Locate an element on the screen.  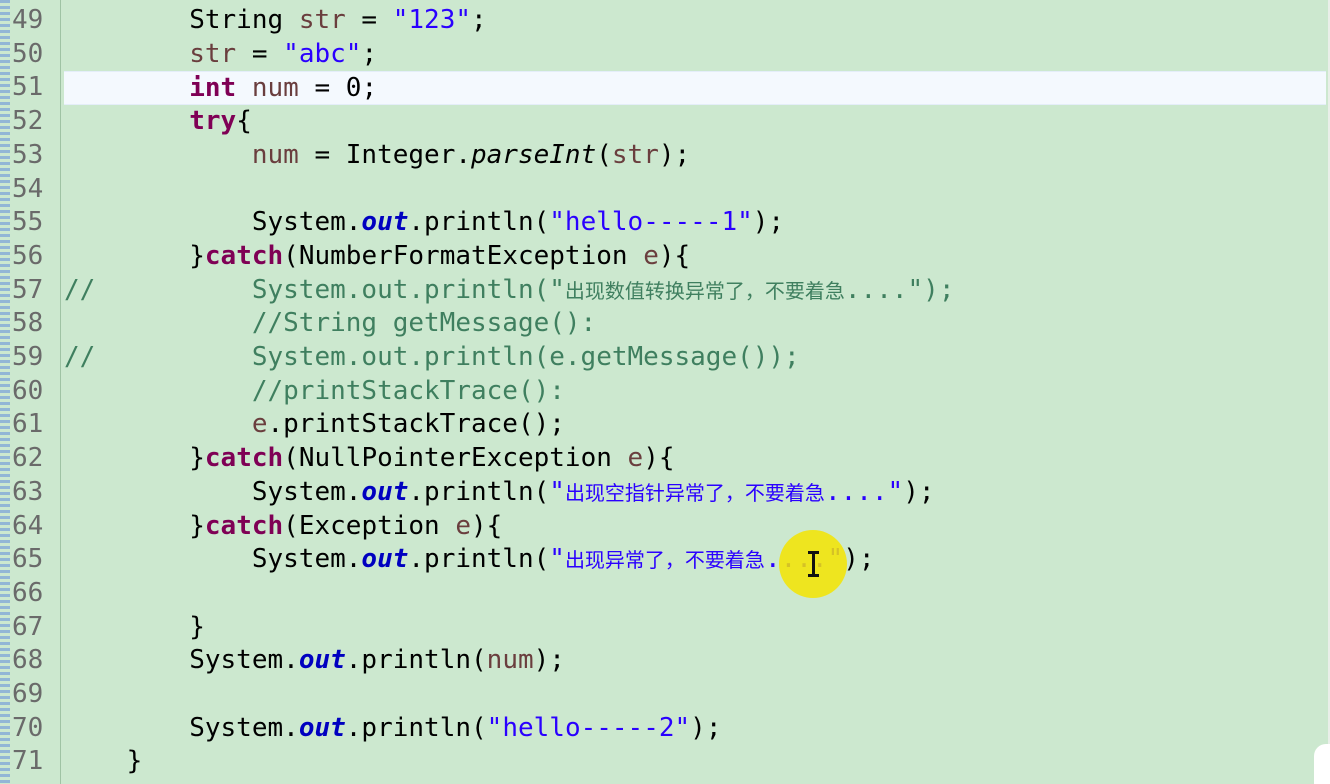
code-line: 54 is located at coordinates (664, 190).